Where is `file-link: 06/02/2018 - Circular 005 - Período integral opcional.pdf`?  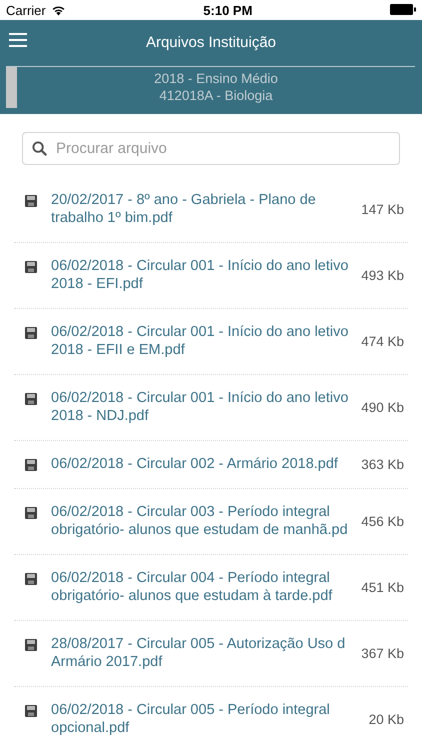 file-link: 06/02/2018 - Circular 005 - Período integral opcional.pdf is located at coordinates (200, 719).